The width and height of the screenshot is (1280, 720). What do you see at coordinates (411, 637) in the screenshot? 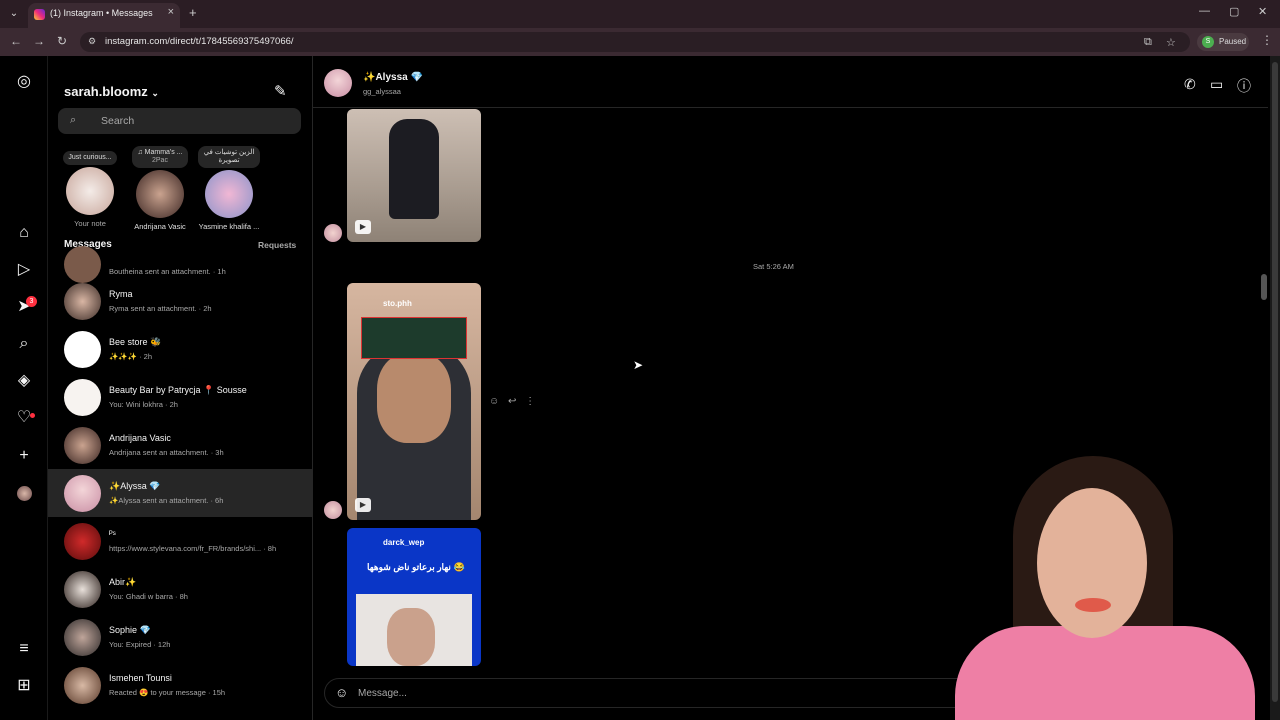
I see `post-image-face` at bounding box center [411, 637].